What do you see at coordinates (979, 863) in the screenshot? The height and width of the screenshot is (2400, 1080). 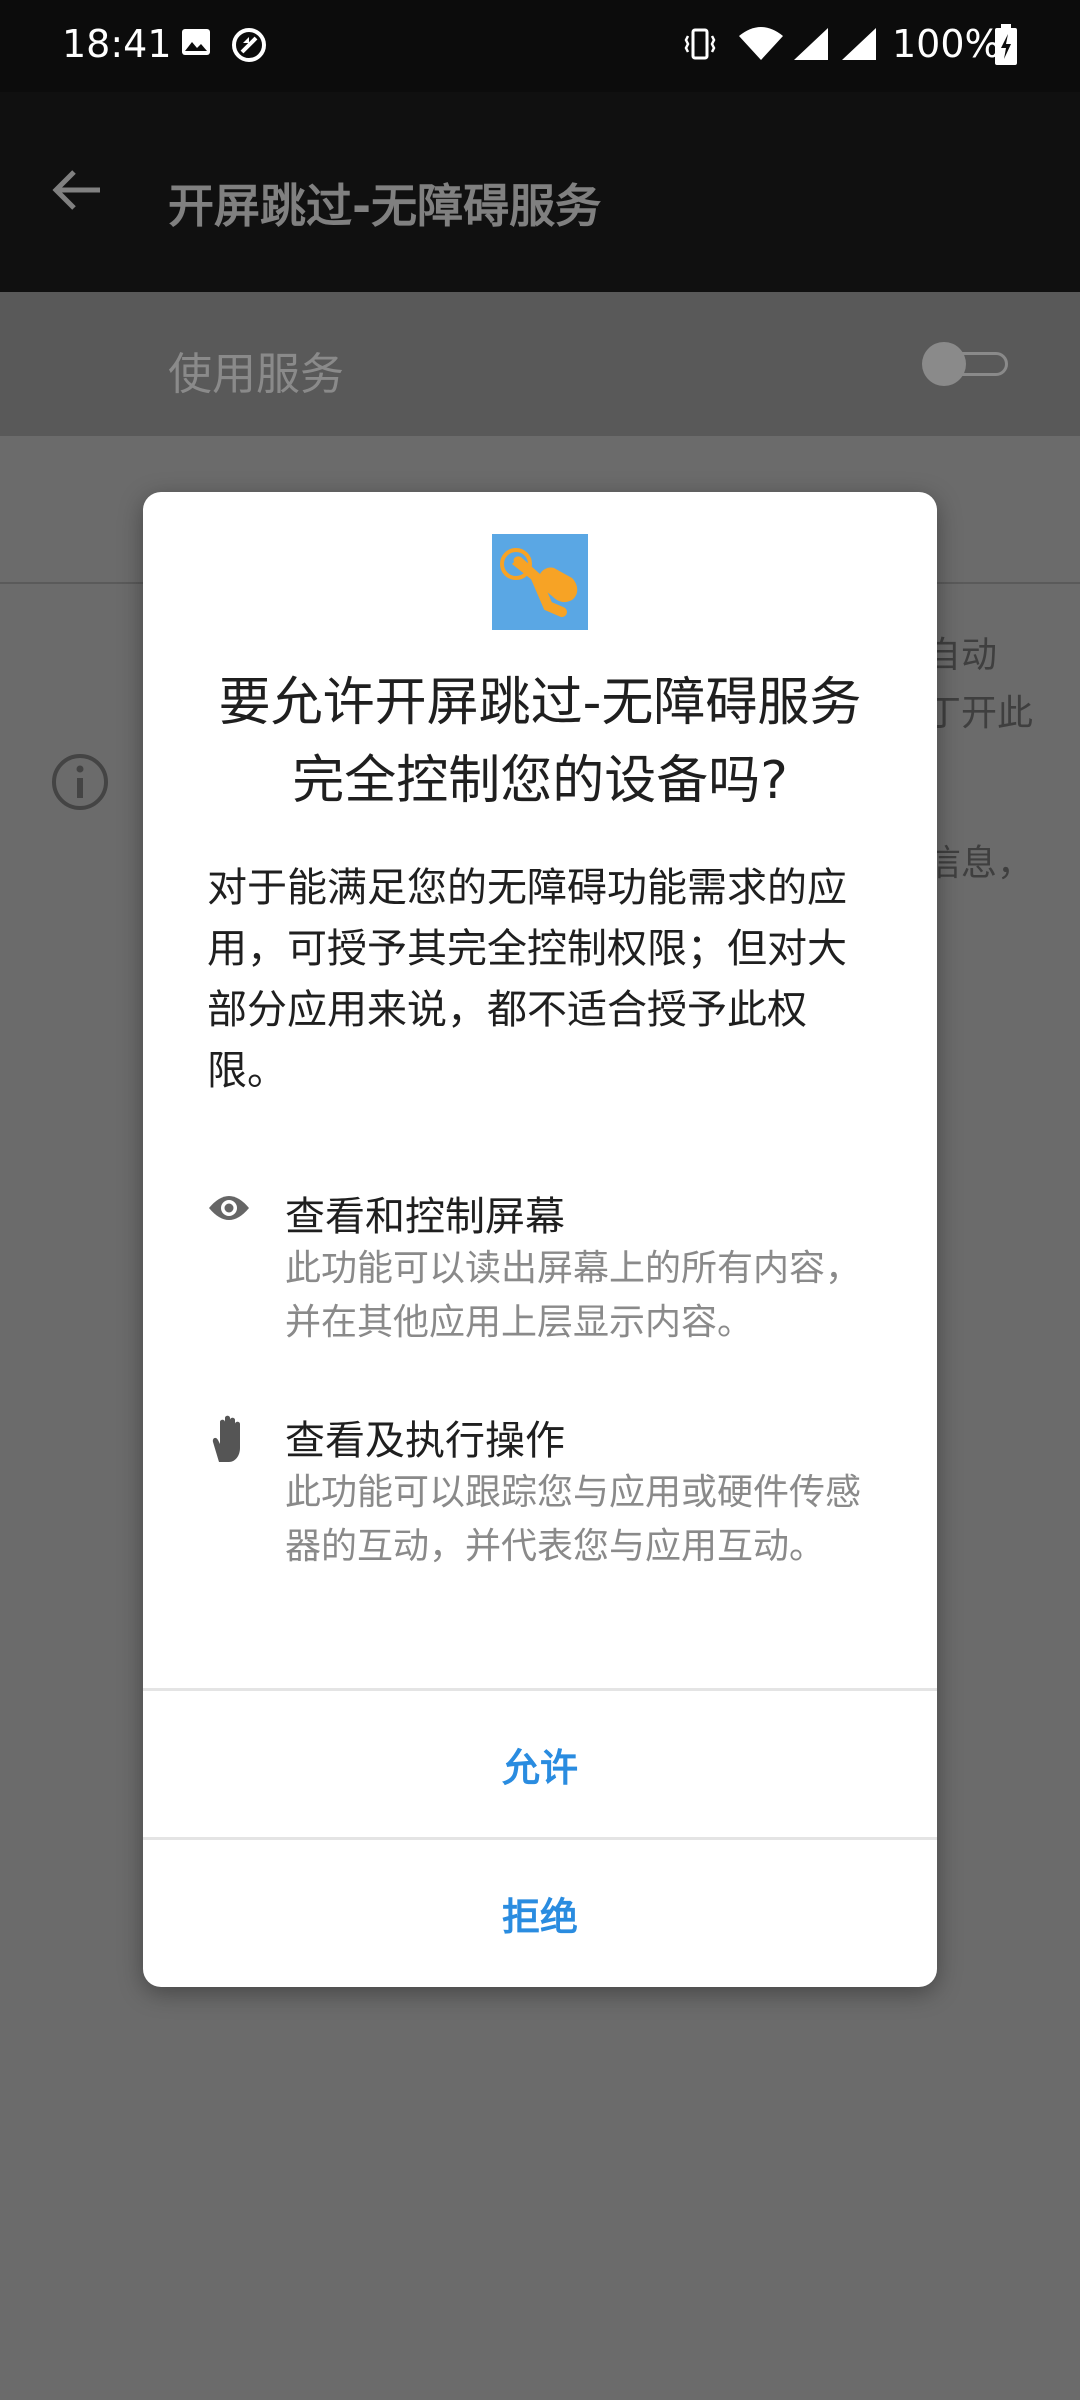 I see `background-text-line: 信息，` at bounding box center [979, 863].